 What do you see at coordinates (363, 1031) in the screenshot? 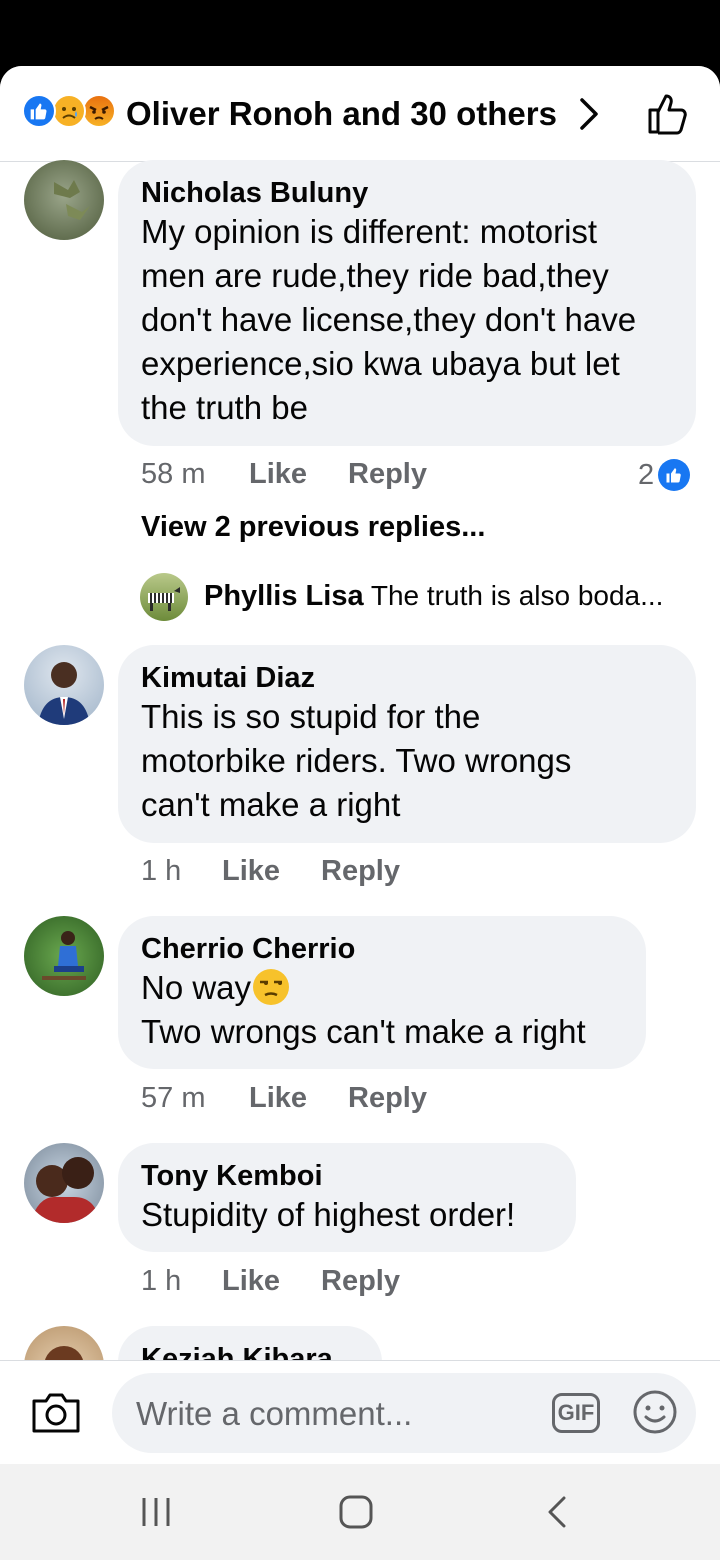
I see `comment-text-line: Two wrongs can't make a right` at bounding box center [363, 1031].